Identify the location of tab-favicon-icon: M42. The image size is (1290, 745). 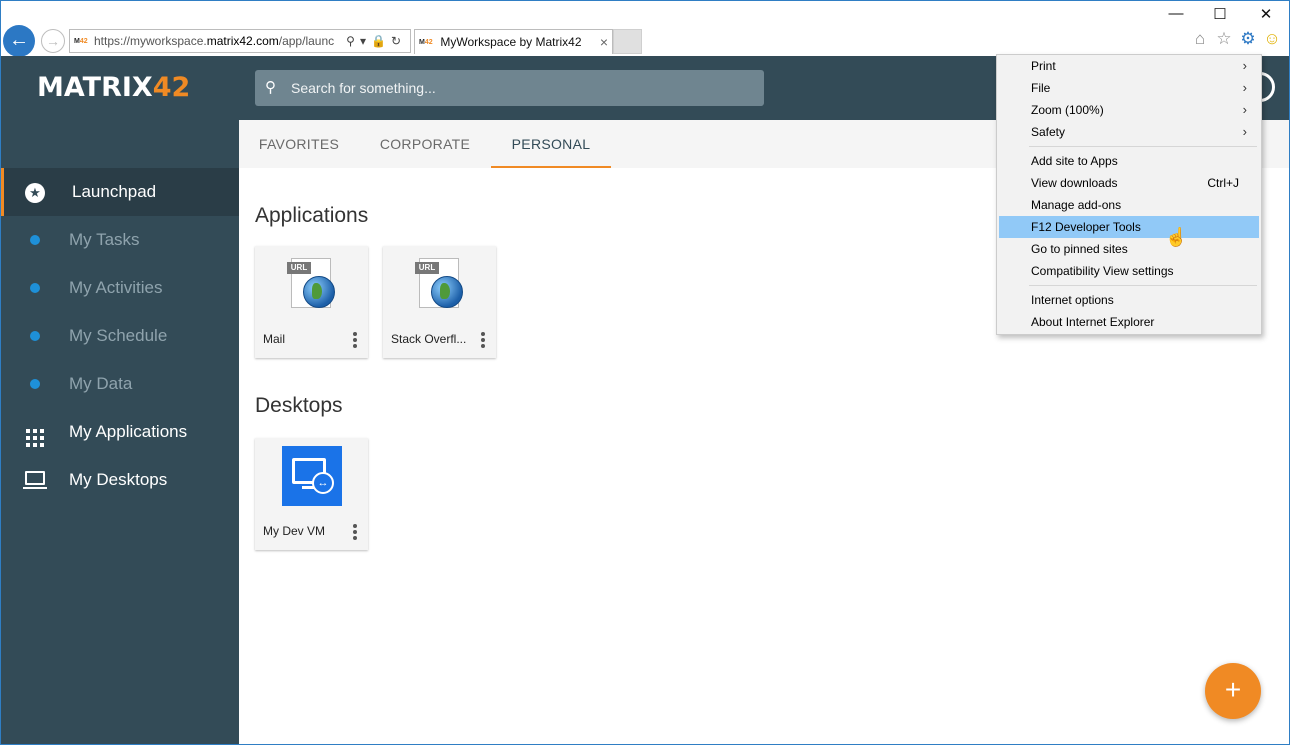
(426, 42).